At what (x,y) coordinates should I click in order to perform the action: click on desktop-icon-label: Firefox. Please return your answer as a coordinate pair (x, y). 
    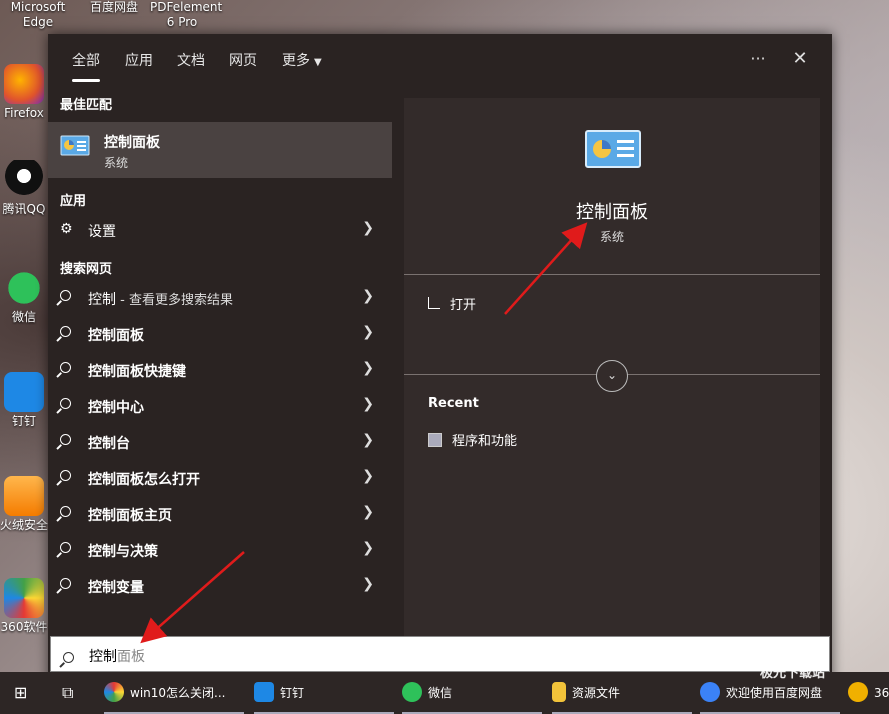
    Looking at the image, I should click on (24, 113).